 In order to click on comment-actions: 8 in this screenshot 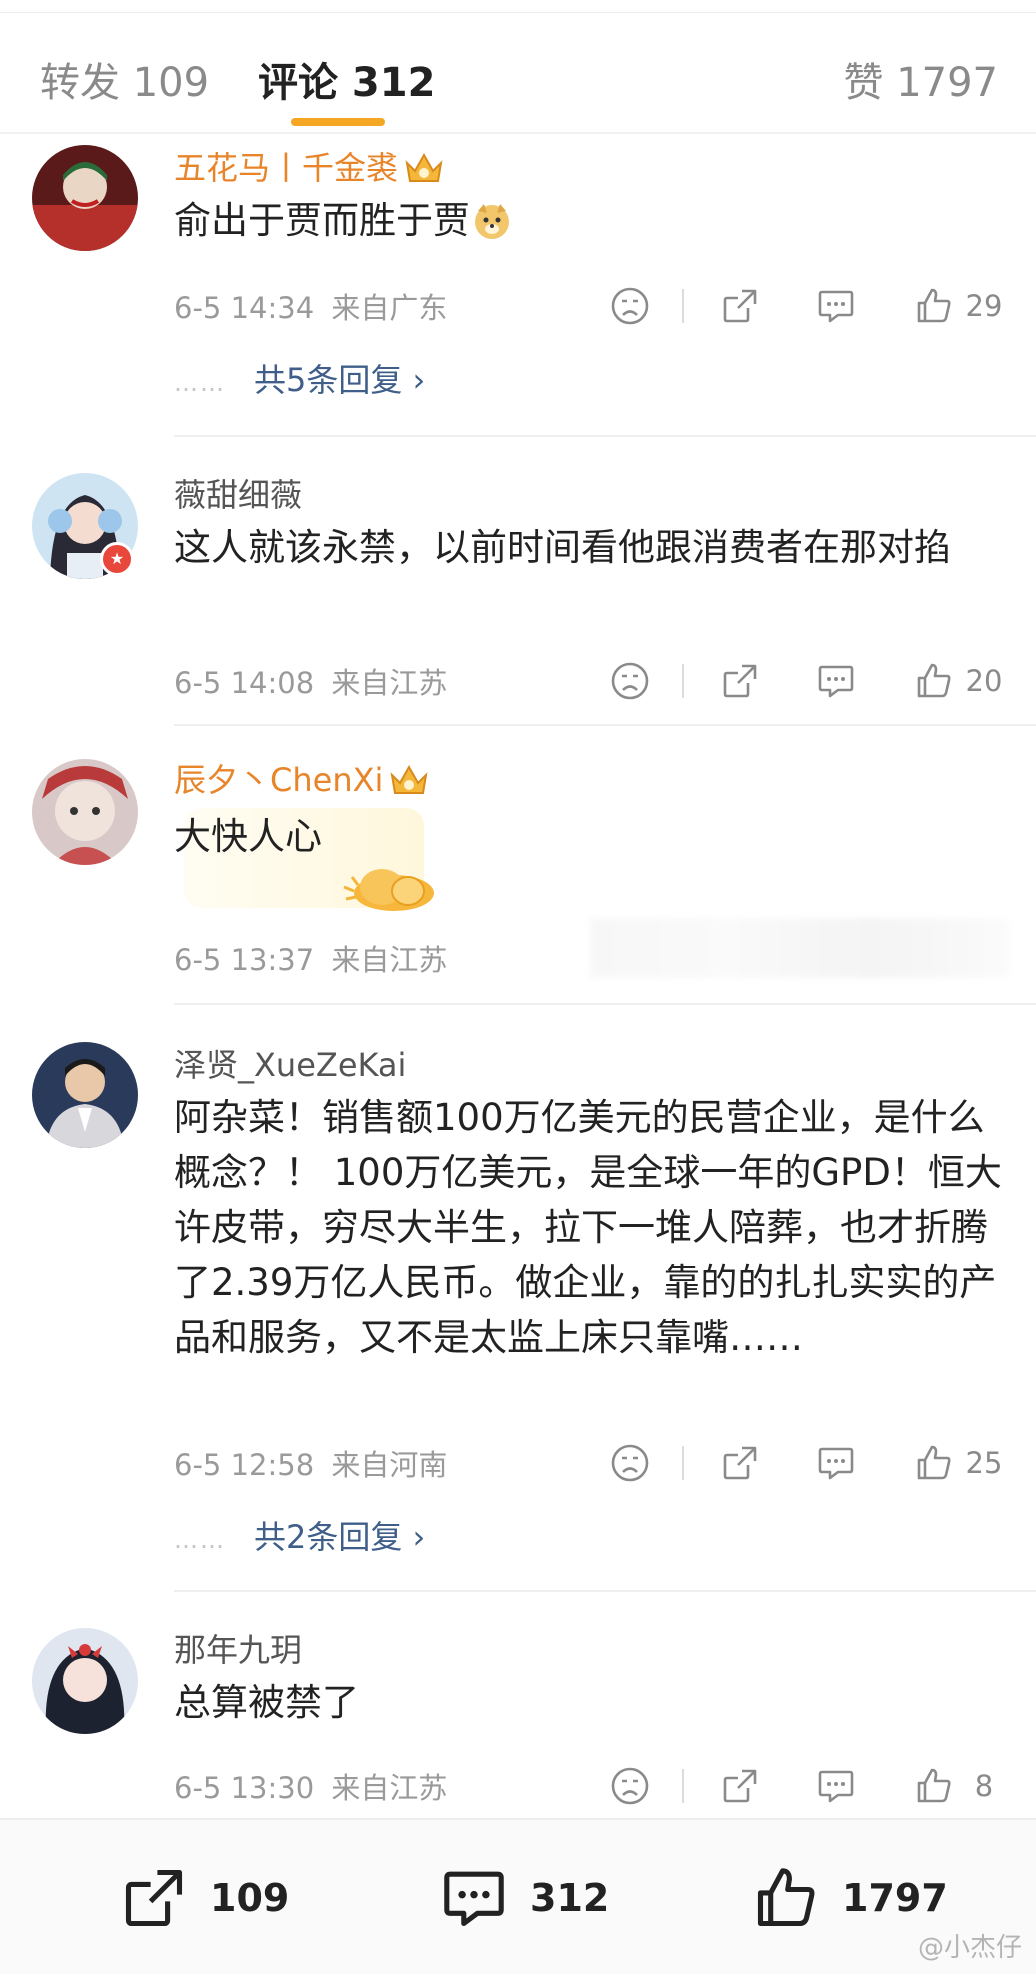, I will do `click(807, 1786)`.